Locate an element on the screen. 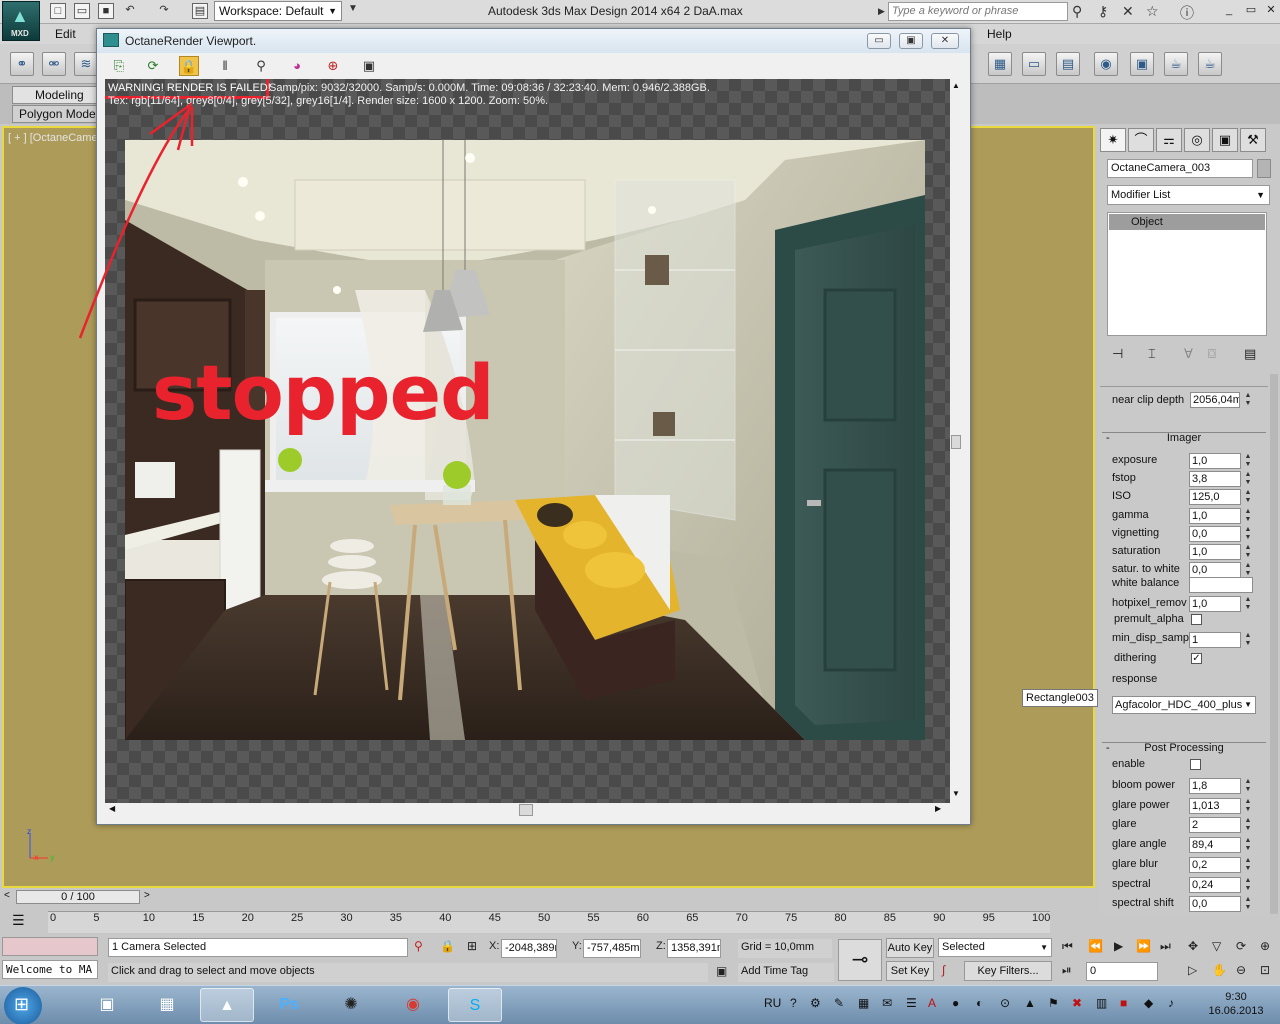 This screenshot has width=1280, height=1024. post-param-field: 1,8 is located at coordinates (1215, 786).